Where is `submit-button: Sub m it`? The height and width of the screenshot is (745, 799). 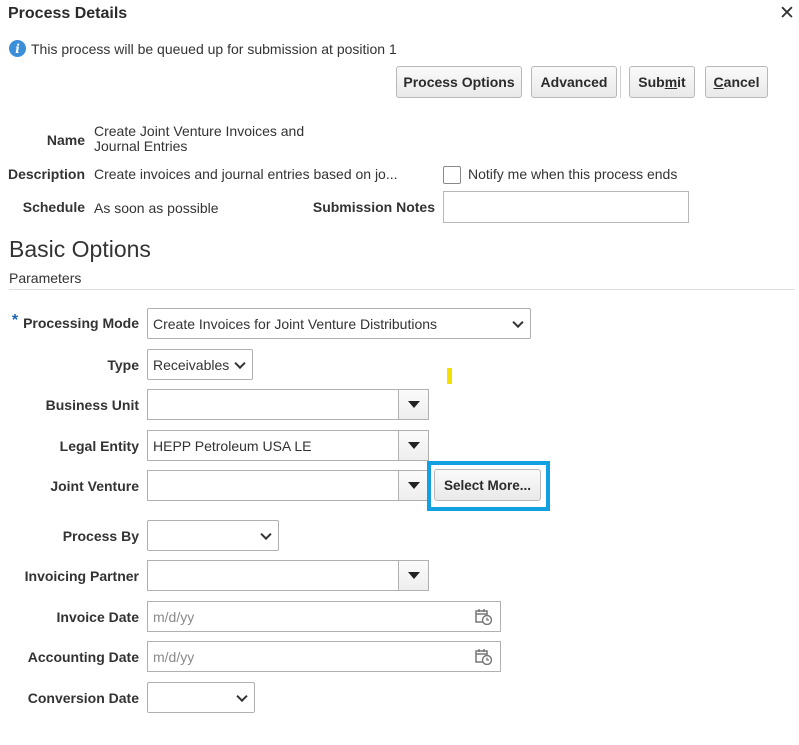 submit-button: Sub m it is located at coordinates (662, 82).